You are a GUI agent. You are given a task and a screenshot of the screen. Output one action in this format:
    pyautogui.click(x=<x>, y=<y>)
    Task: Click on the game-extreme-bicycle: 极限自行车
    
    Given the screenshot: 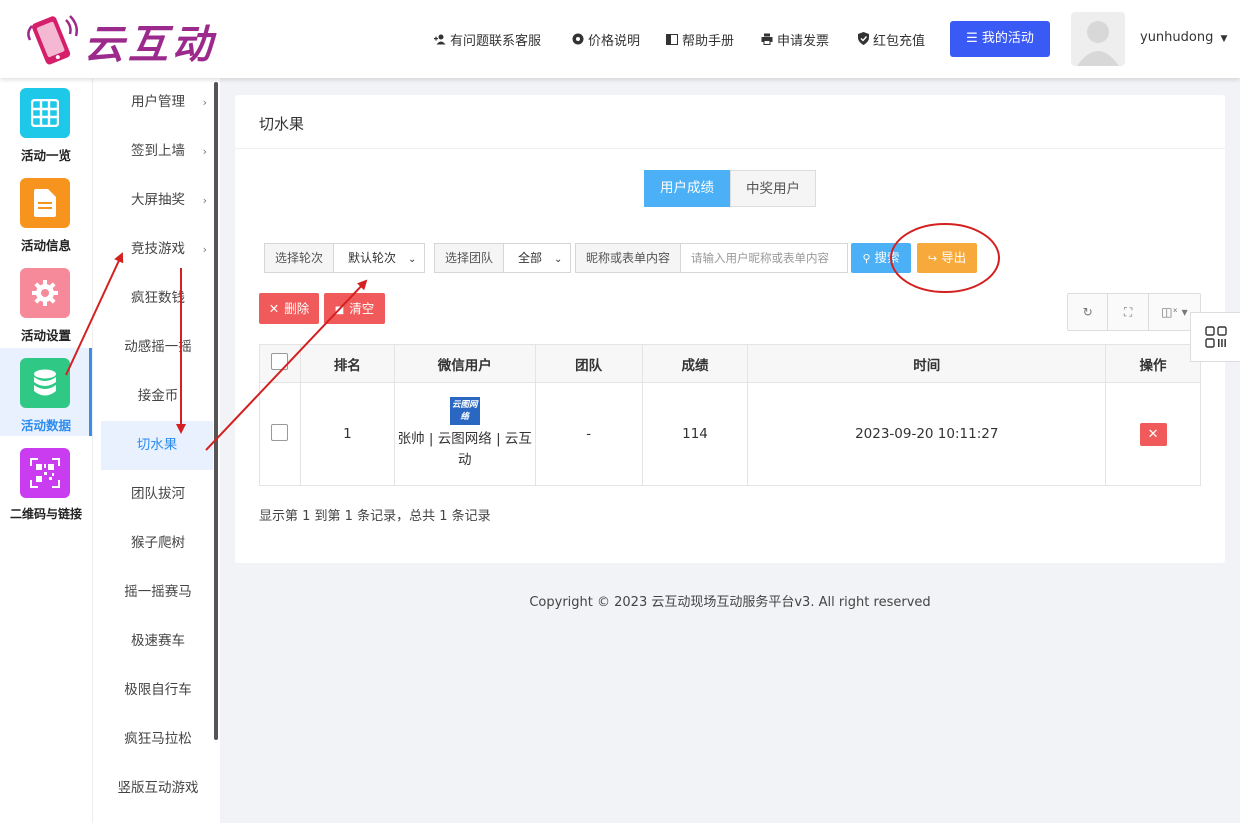 What is the action you would take?
    pyautogui.click(x=158, y=690)
    